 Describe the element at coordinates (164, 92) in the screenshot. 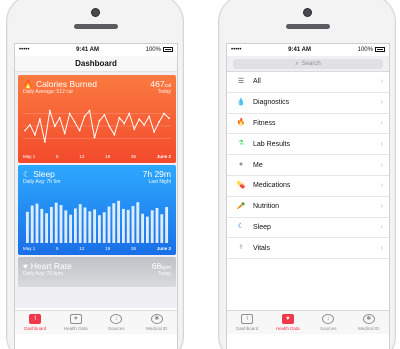

I see `calories-when: Today` at that location.